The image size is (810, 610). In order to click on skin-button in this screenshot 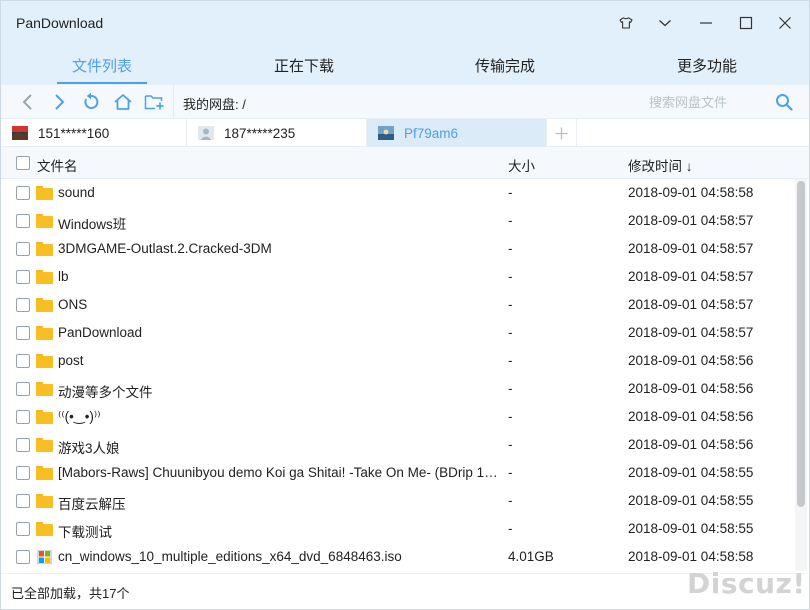, I will do `click(626, 23)`.